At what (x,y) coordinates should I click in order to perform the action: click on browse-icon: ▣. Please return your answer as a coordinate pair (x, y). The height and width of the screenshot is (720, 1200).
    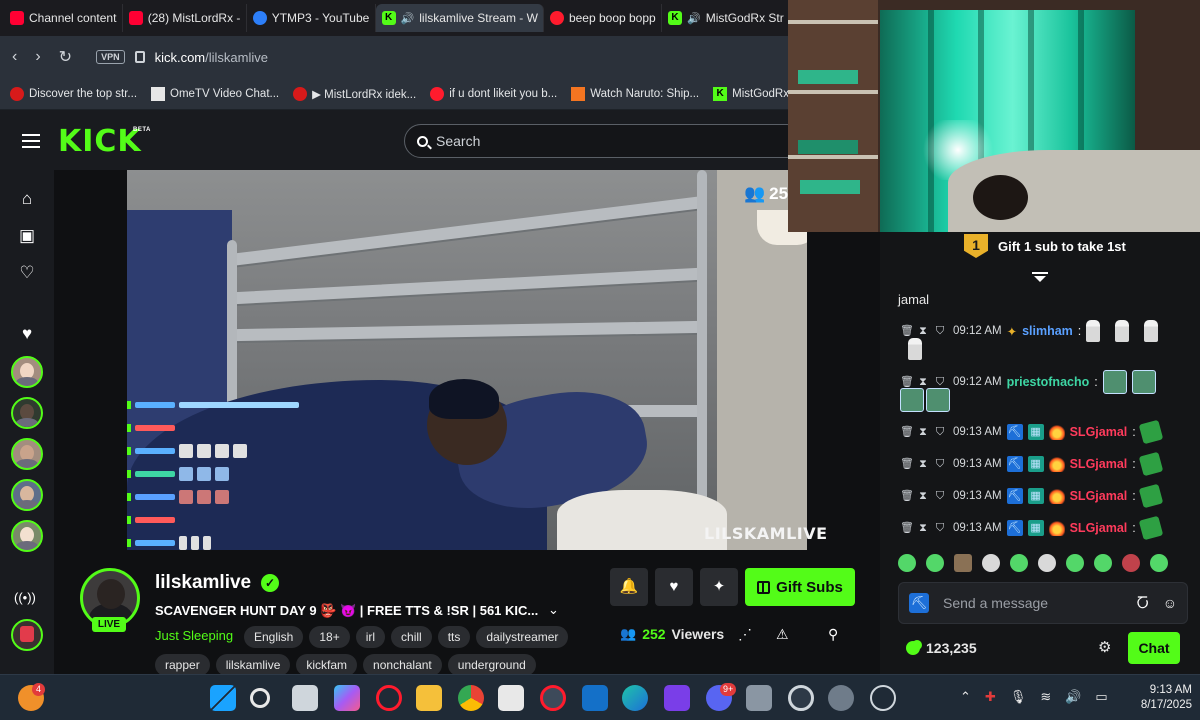
    Looking at the image, I should click on (27, 236).